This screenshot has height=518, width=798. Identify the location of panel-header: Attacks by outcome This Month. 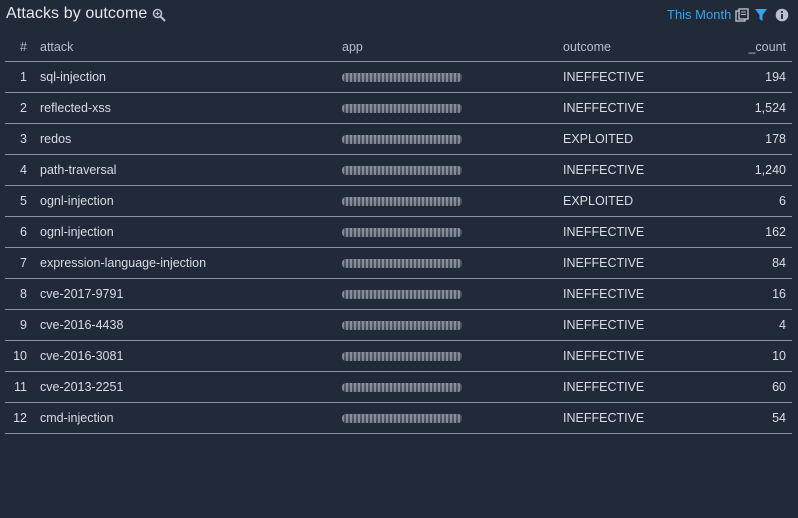
(399, 16).